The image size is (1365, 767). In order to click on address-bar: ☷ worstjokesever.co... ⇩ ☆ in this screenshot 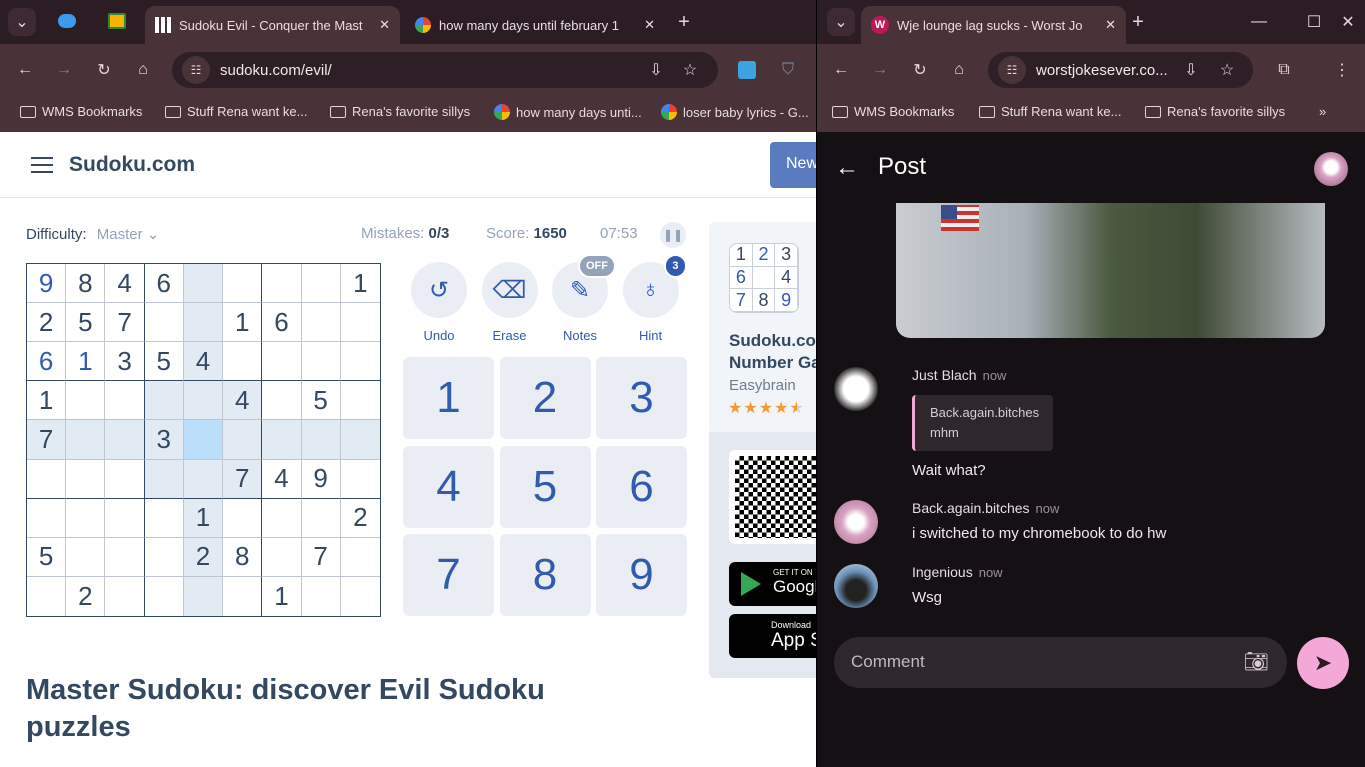, I will do `click(1120, 70)`.